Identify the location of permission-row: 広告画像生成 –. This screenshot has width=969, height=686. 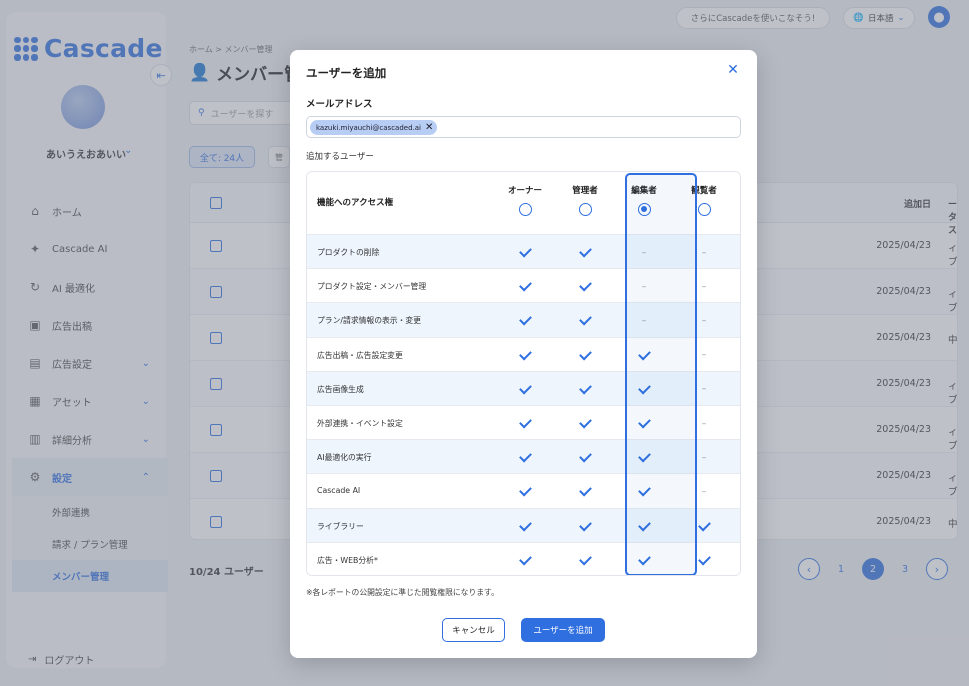
(523, 388).